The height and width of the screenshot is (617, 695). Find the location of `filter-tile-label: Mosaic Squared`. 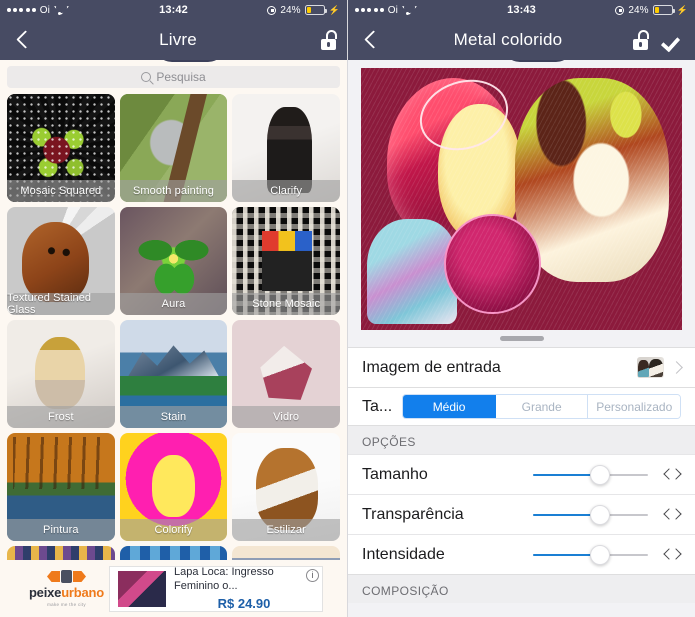

filter-tile-label: Mosaic Squared is located at coordinates (61, 191).